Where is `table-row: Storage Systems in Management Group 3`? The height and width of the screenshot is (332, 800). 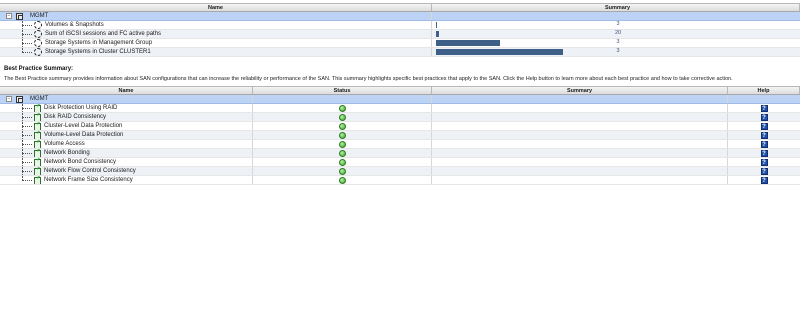
table-row: Storage Systems in Management Group 3 is located at coordinates (400, 43).